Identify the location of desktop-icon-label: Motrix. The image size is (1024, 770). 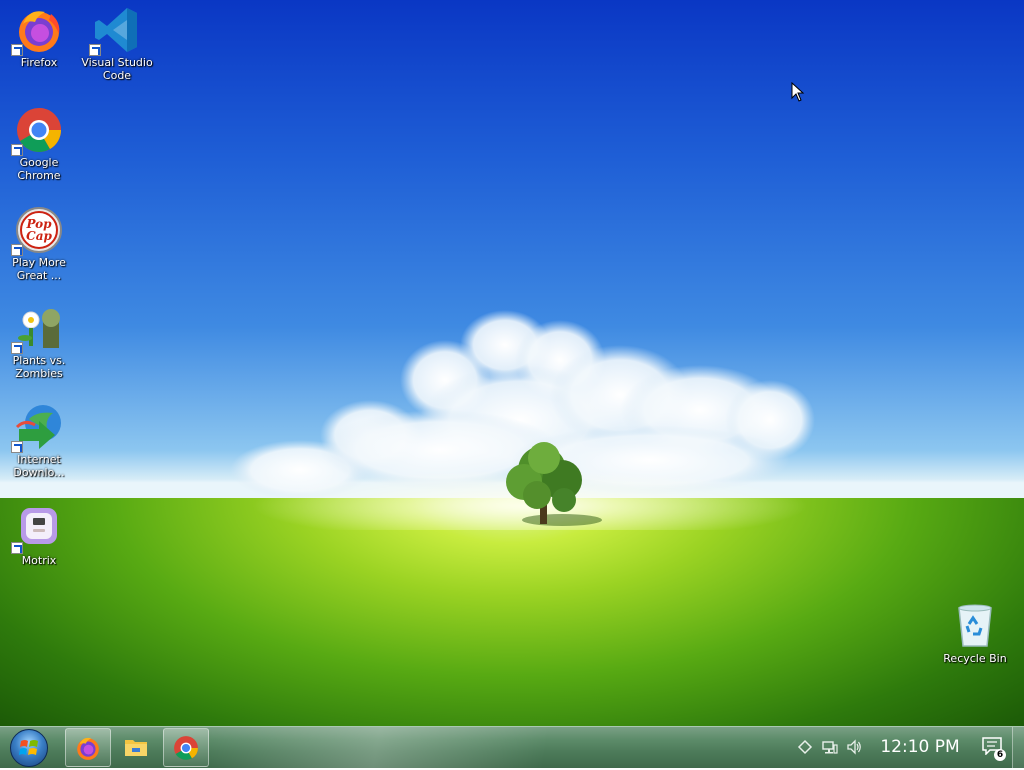
(39, 560).